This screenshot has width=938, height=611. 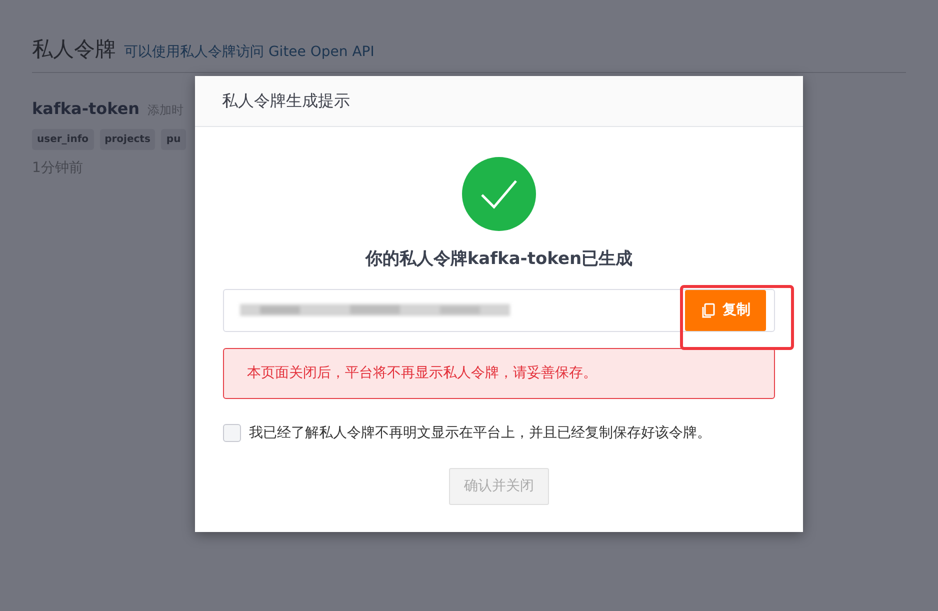 I want to click on page-title: 私人令牌, so click(x=74, y=49).